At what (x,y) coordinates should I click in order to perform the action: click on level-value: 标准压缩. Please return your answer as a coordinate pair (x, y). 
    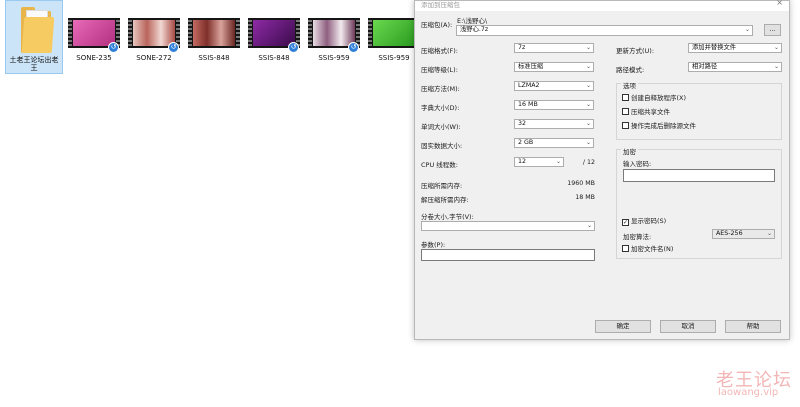
    Looking at the image, I should click on (531, 66).